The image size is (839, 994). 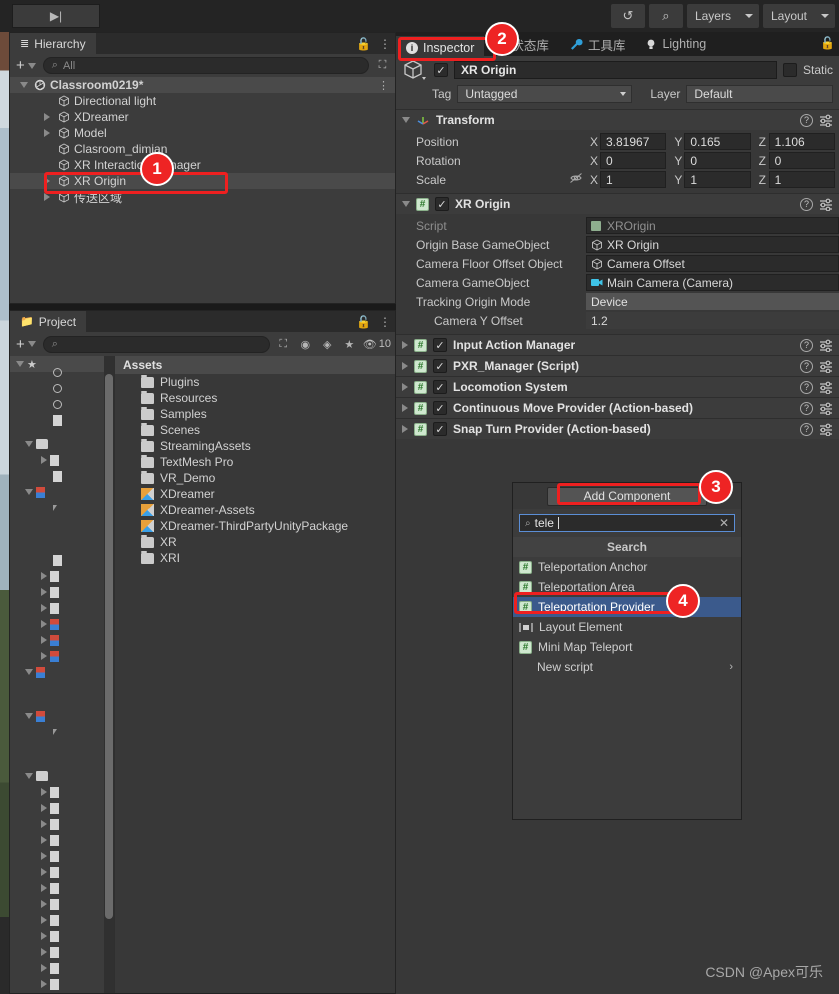 What do you see at coordinates (26, 65) in the screenshot?
I see `hierarchy-create-button: +` at bounding box center [26, 65].